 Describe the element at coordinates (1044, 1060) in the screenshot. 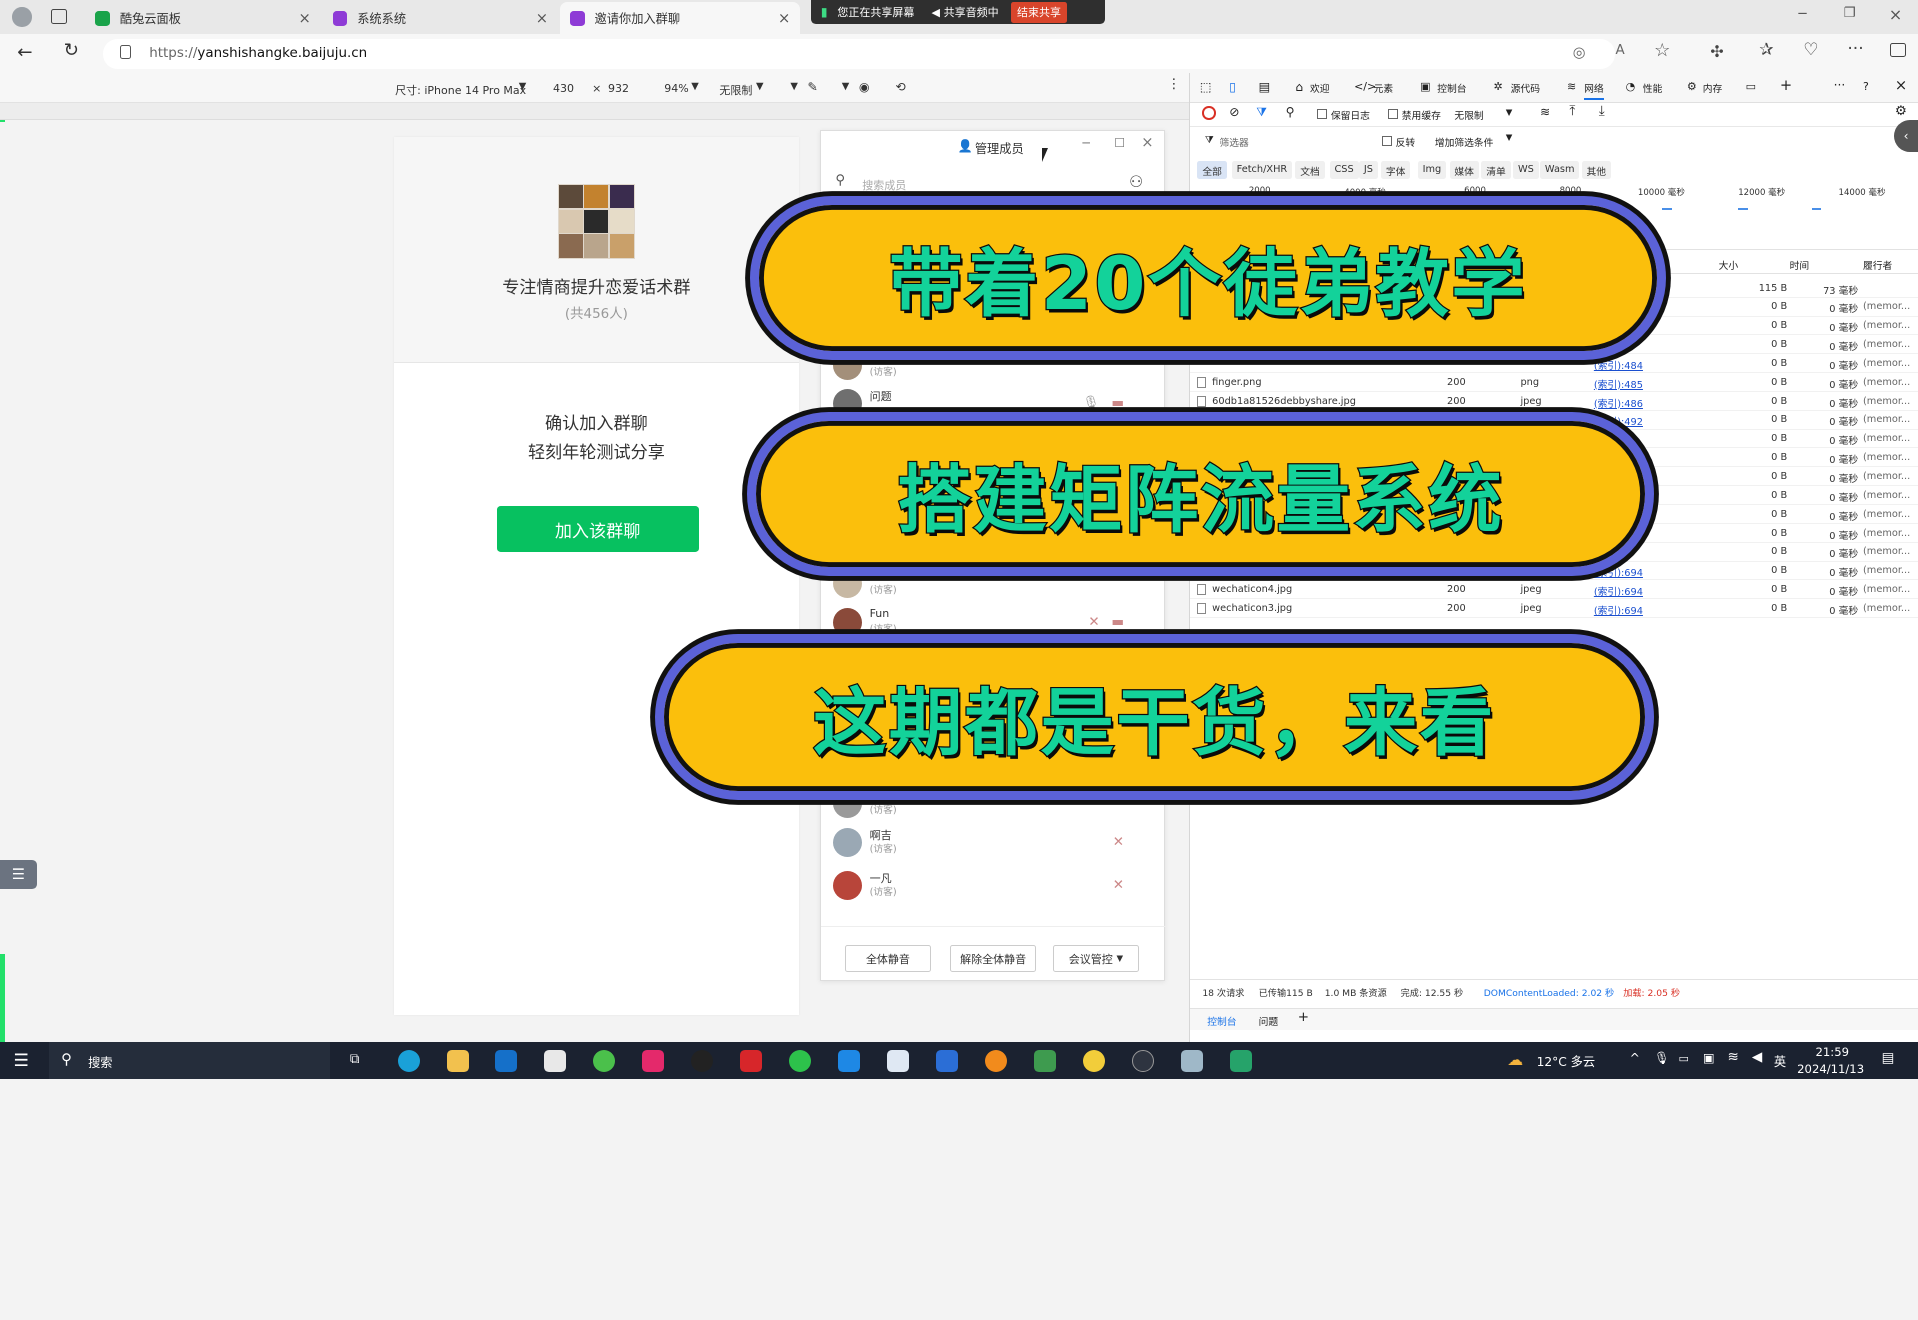

I see `game-icon` at that location.